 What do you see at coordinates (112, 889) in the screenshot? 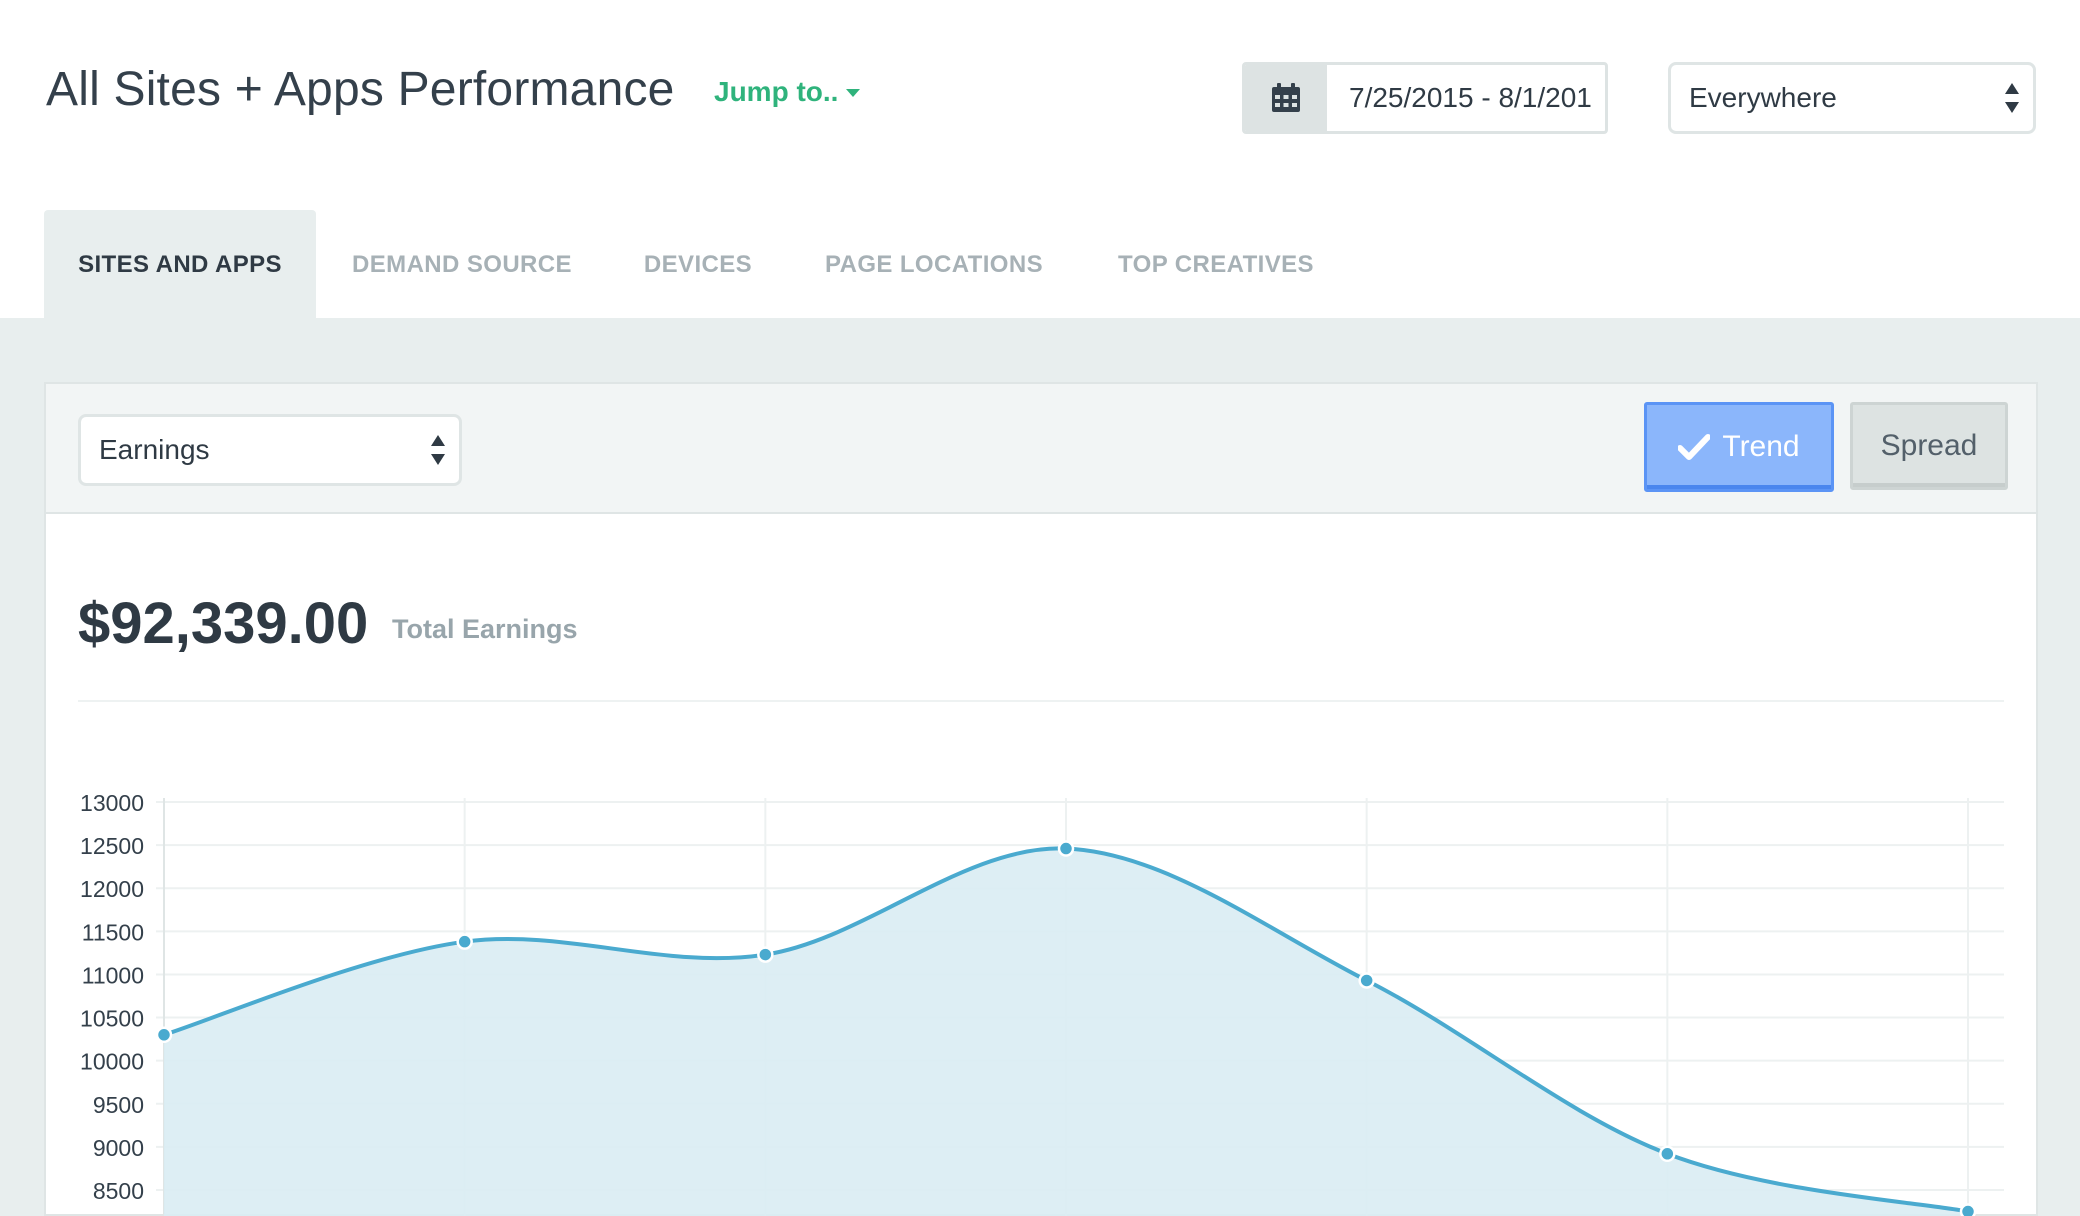
I see `y-tick-label: 12000` at bounding box center [112, 889].